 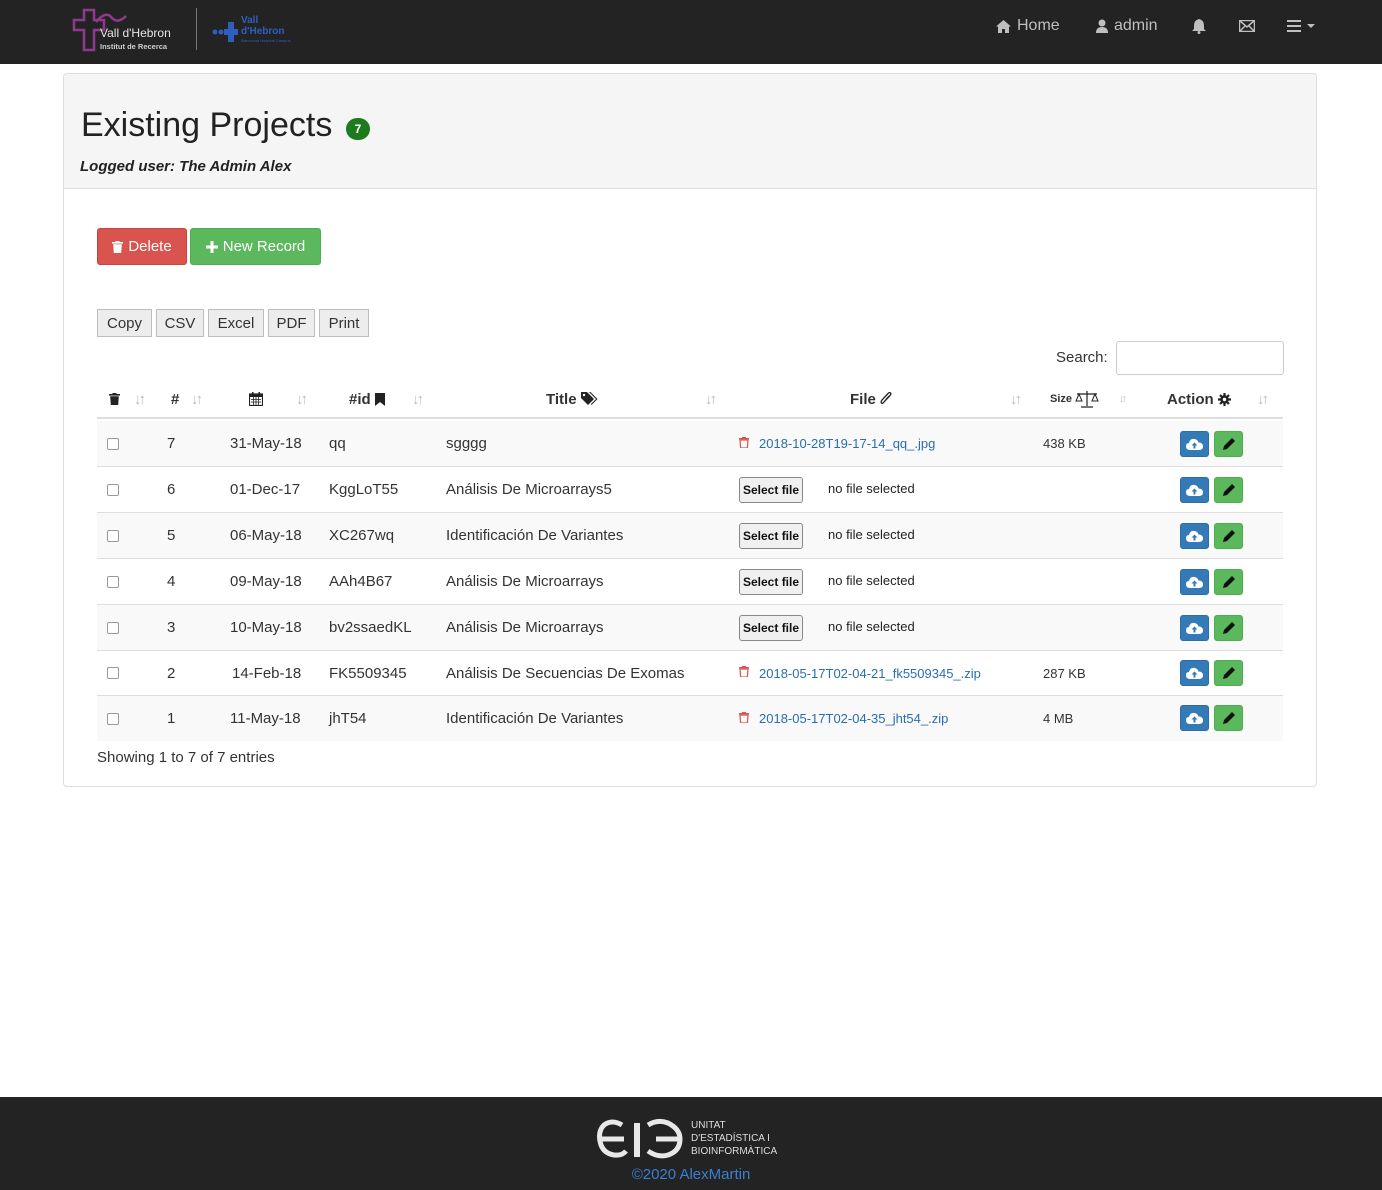 What do you see at coordinates (236, 323) in the screenshot?
I see `excel-button: Excel` at bounding box center [236, 323].